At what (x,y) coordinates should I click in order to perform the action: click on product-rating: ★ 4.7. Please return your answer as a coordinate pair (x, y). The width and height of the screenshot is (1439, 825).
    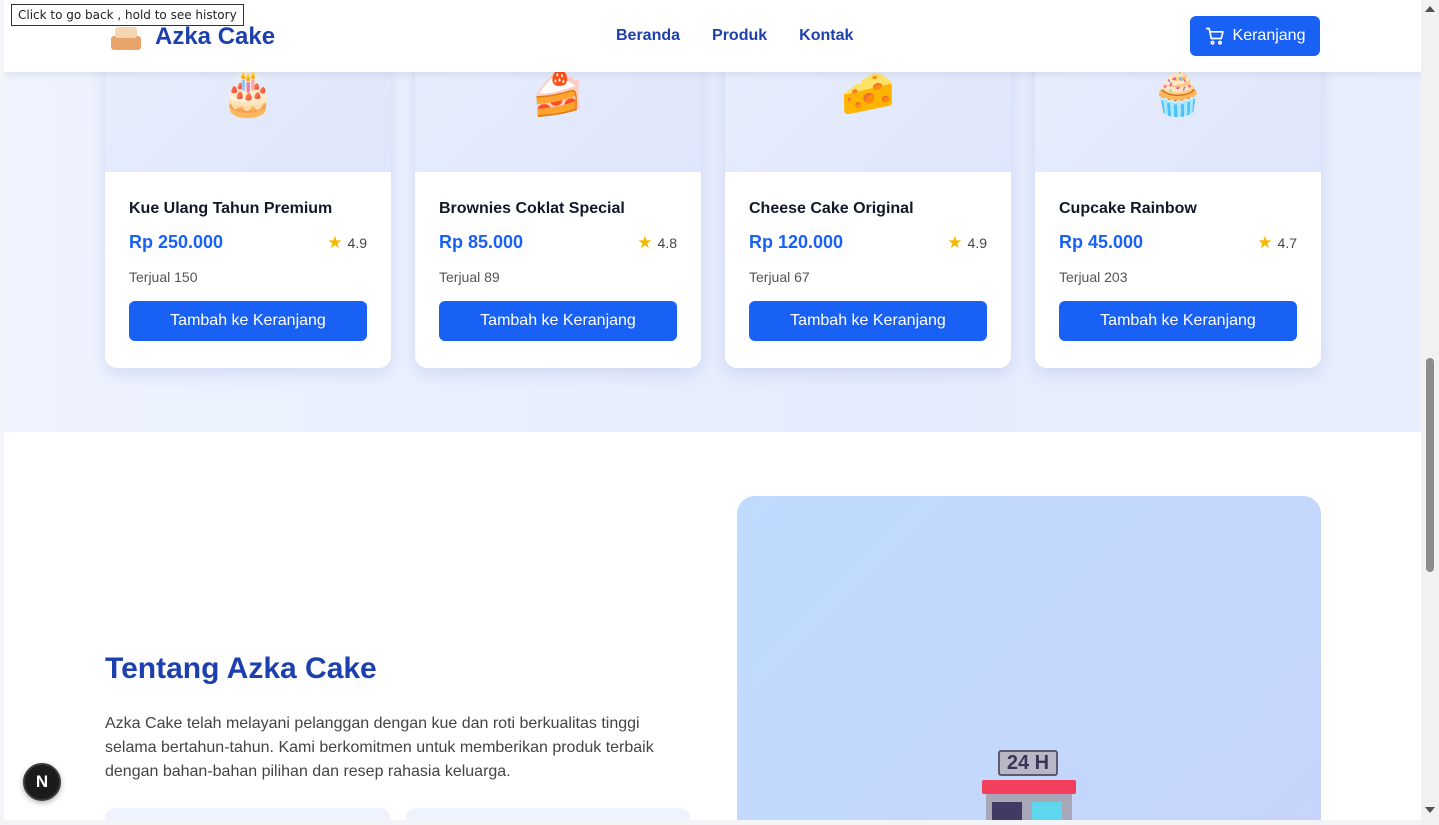
    Looking at the image, I should click on (1277, 243).